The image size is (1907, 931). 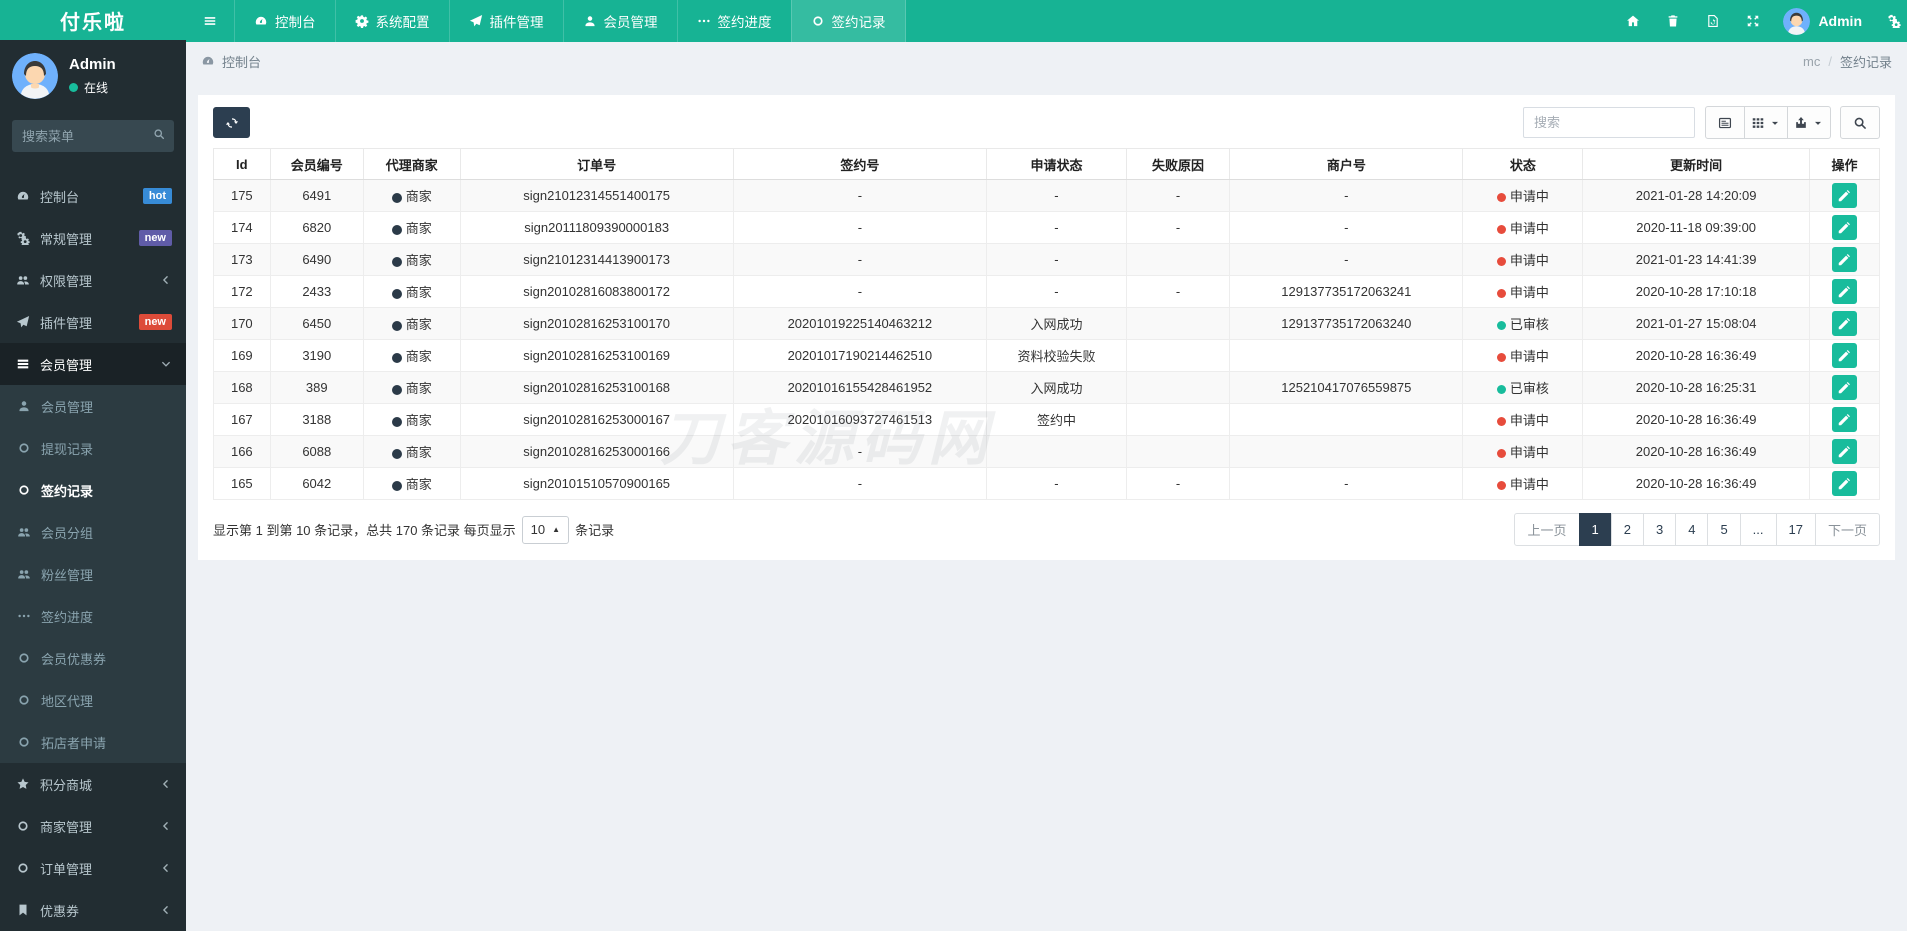 I want to click on cell-member-no: 6088, so click(x=316, y=451).